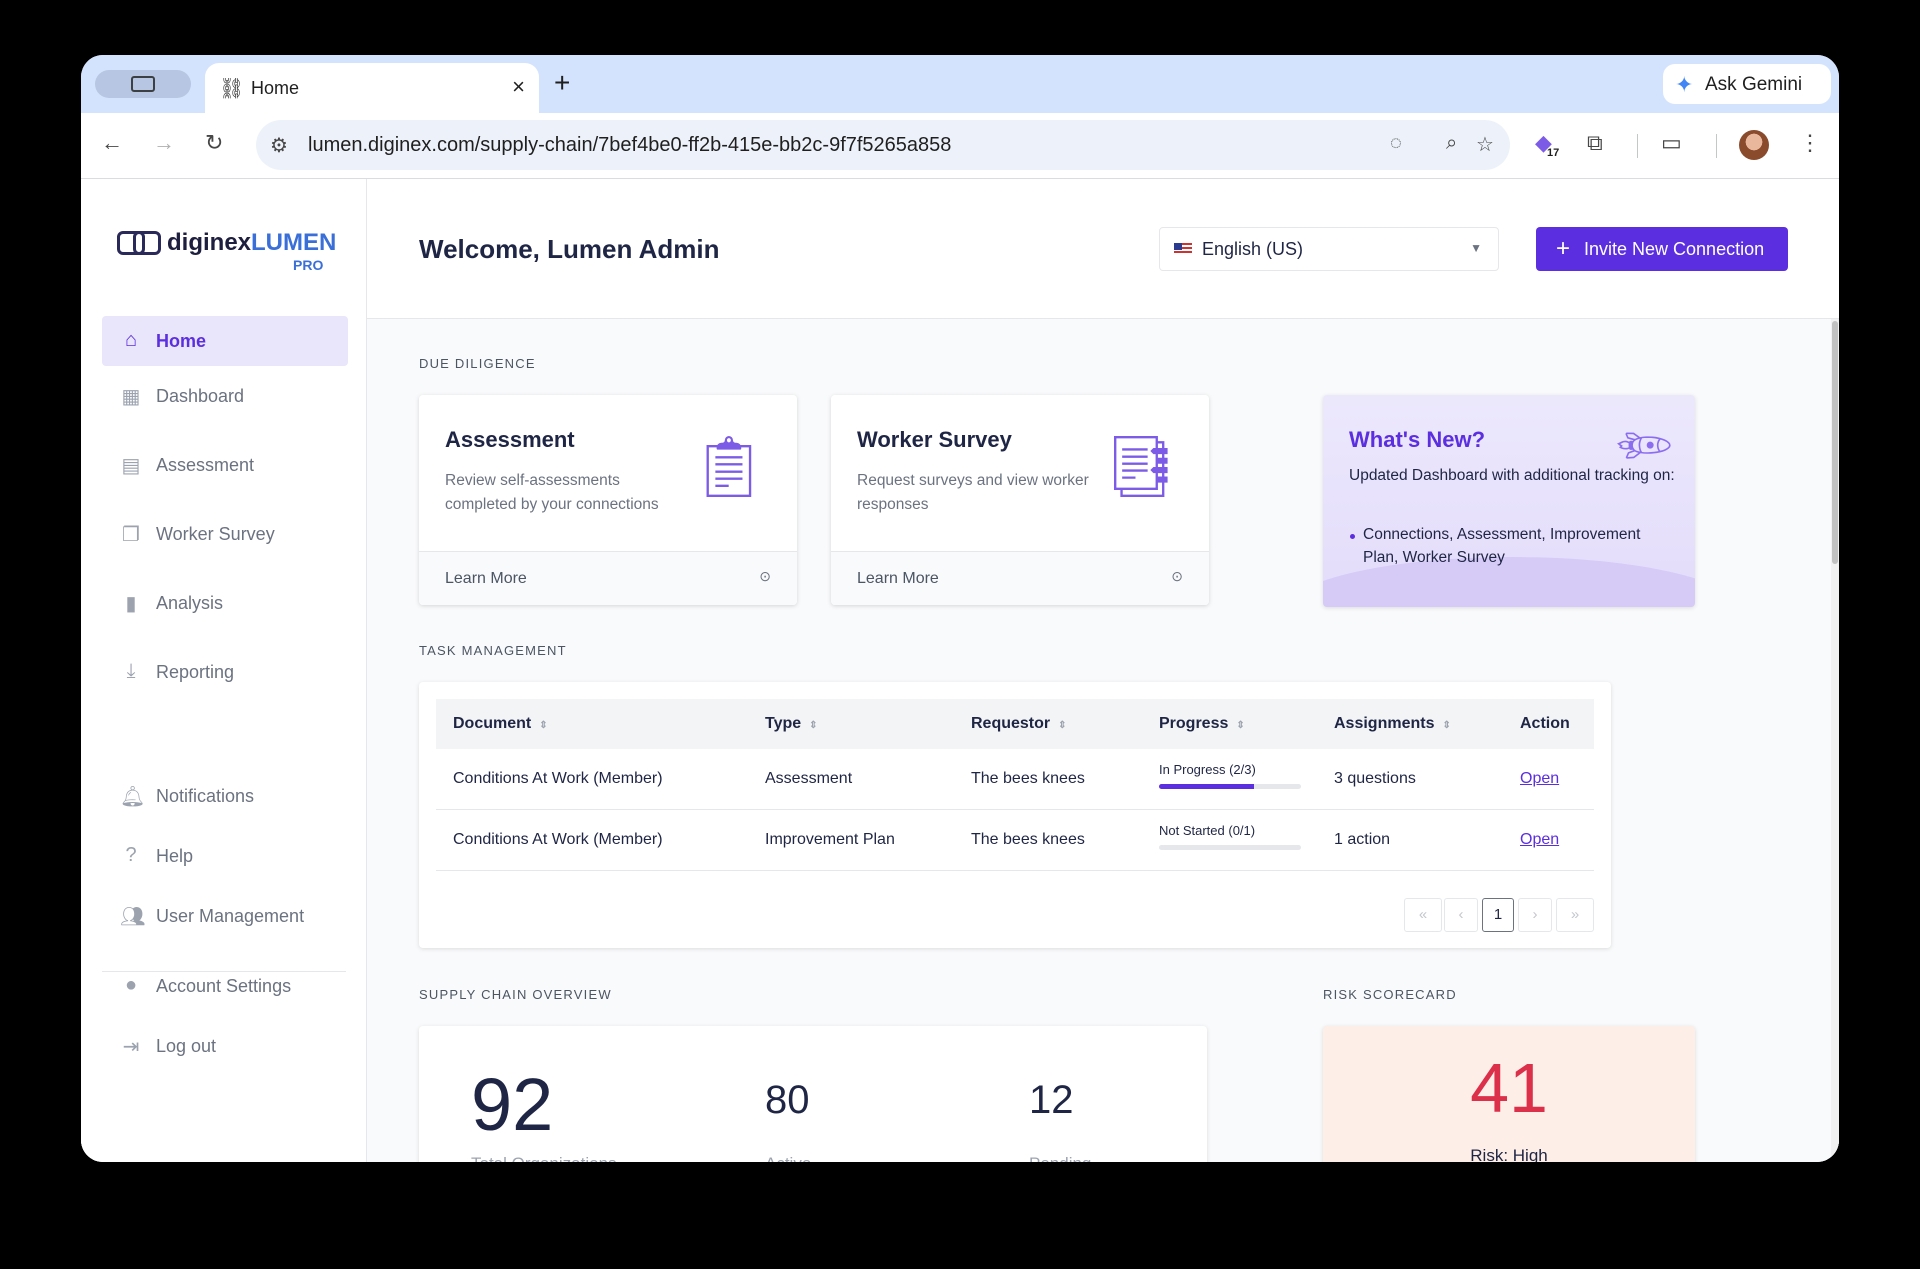 The height and width of the screenshot is (1269, 1920). I want to click on column-progress: Progress ⇕, so click(1202, 724).